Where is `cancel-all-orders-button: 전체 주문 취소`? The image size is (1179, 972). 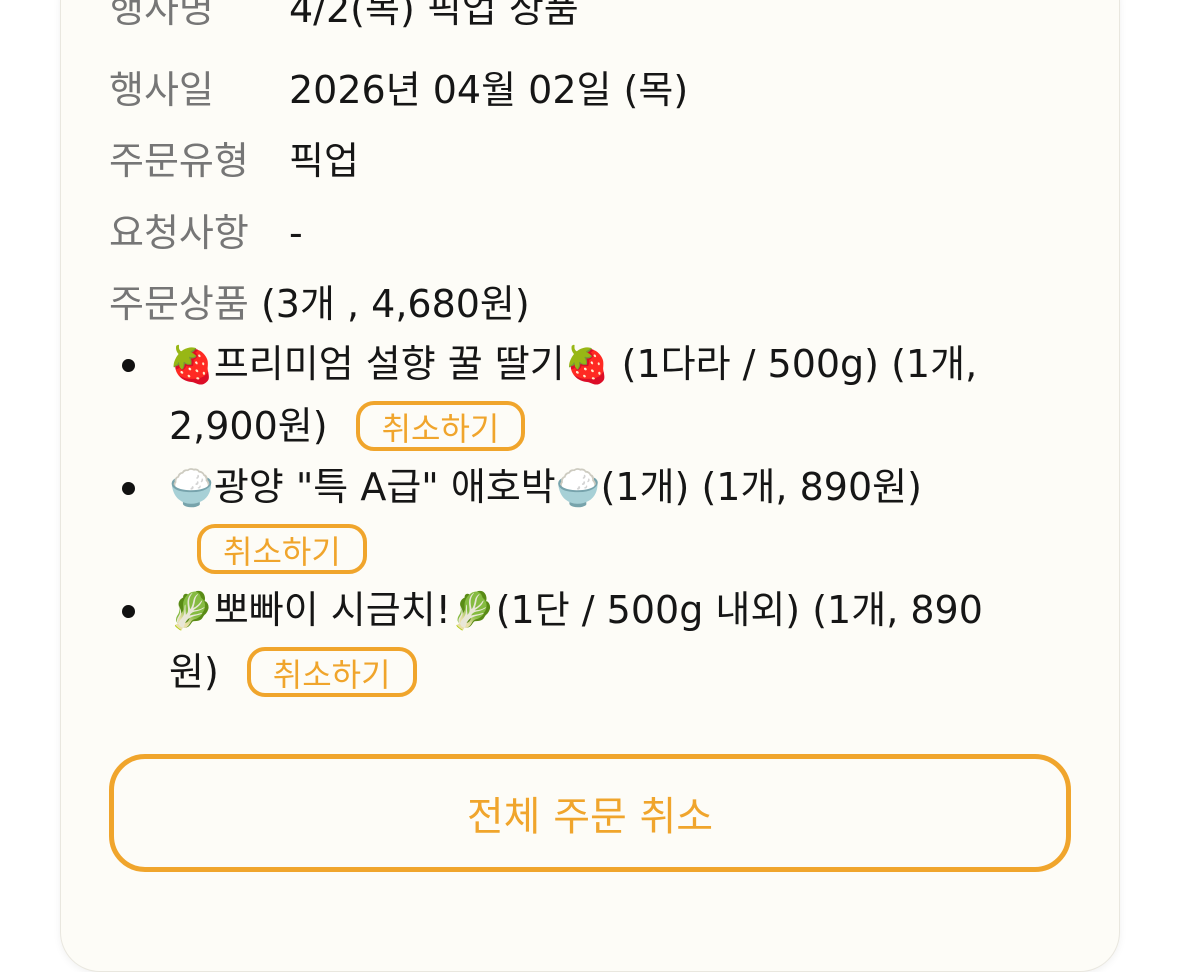
cancel-all-orders-button: 전체 주문 취소 is located at coordinates (590, 813).